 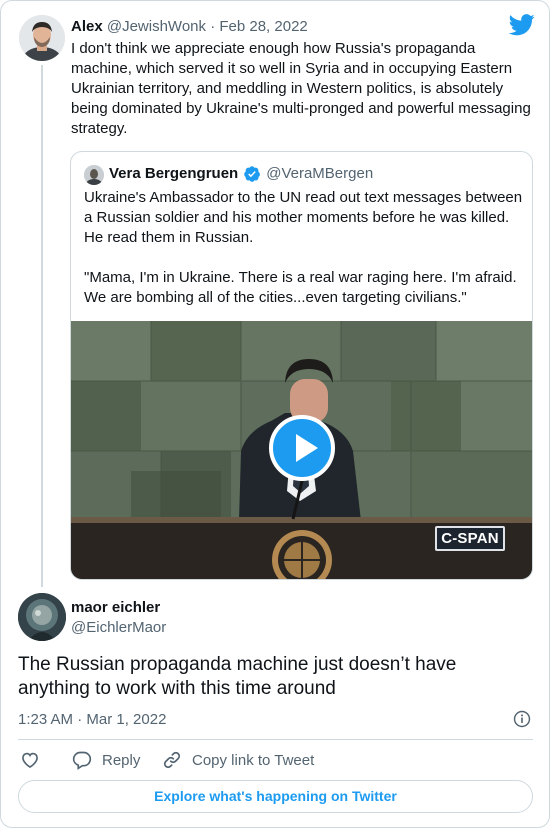 I want to click on reply-button: Reply, so click(x=106, y=760).